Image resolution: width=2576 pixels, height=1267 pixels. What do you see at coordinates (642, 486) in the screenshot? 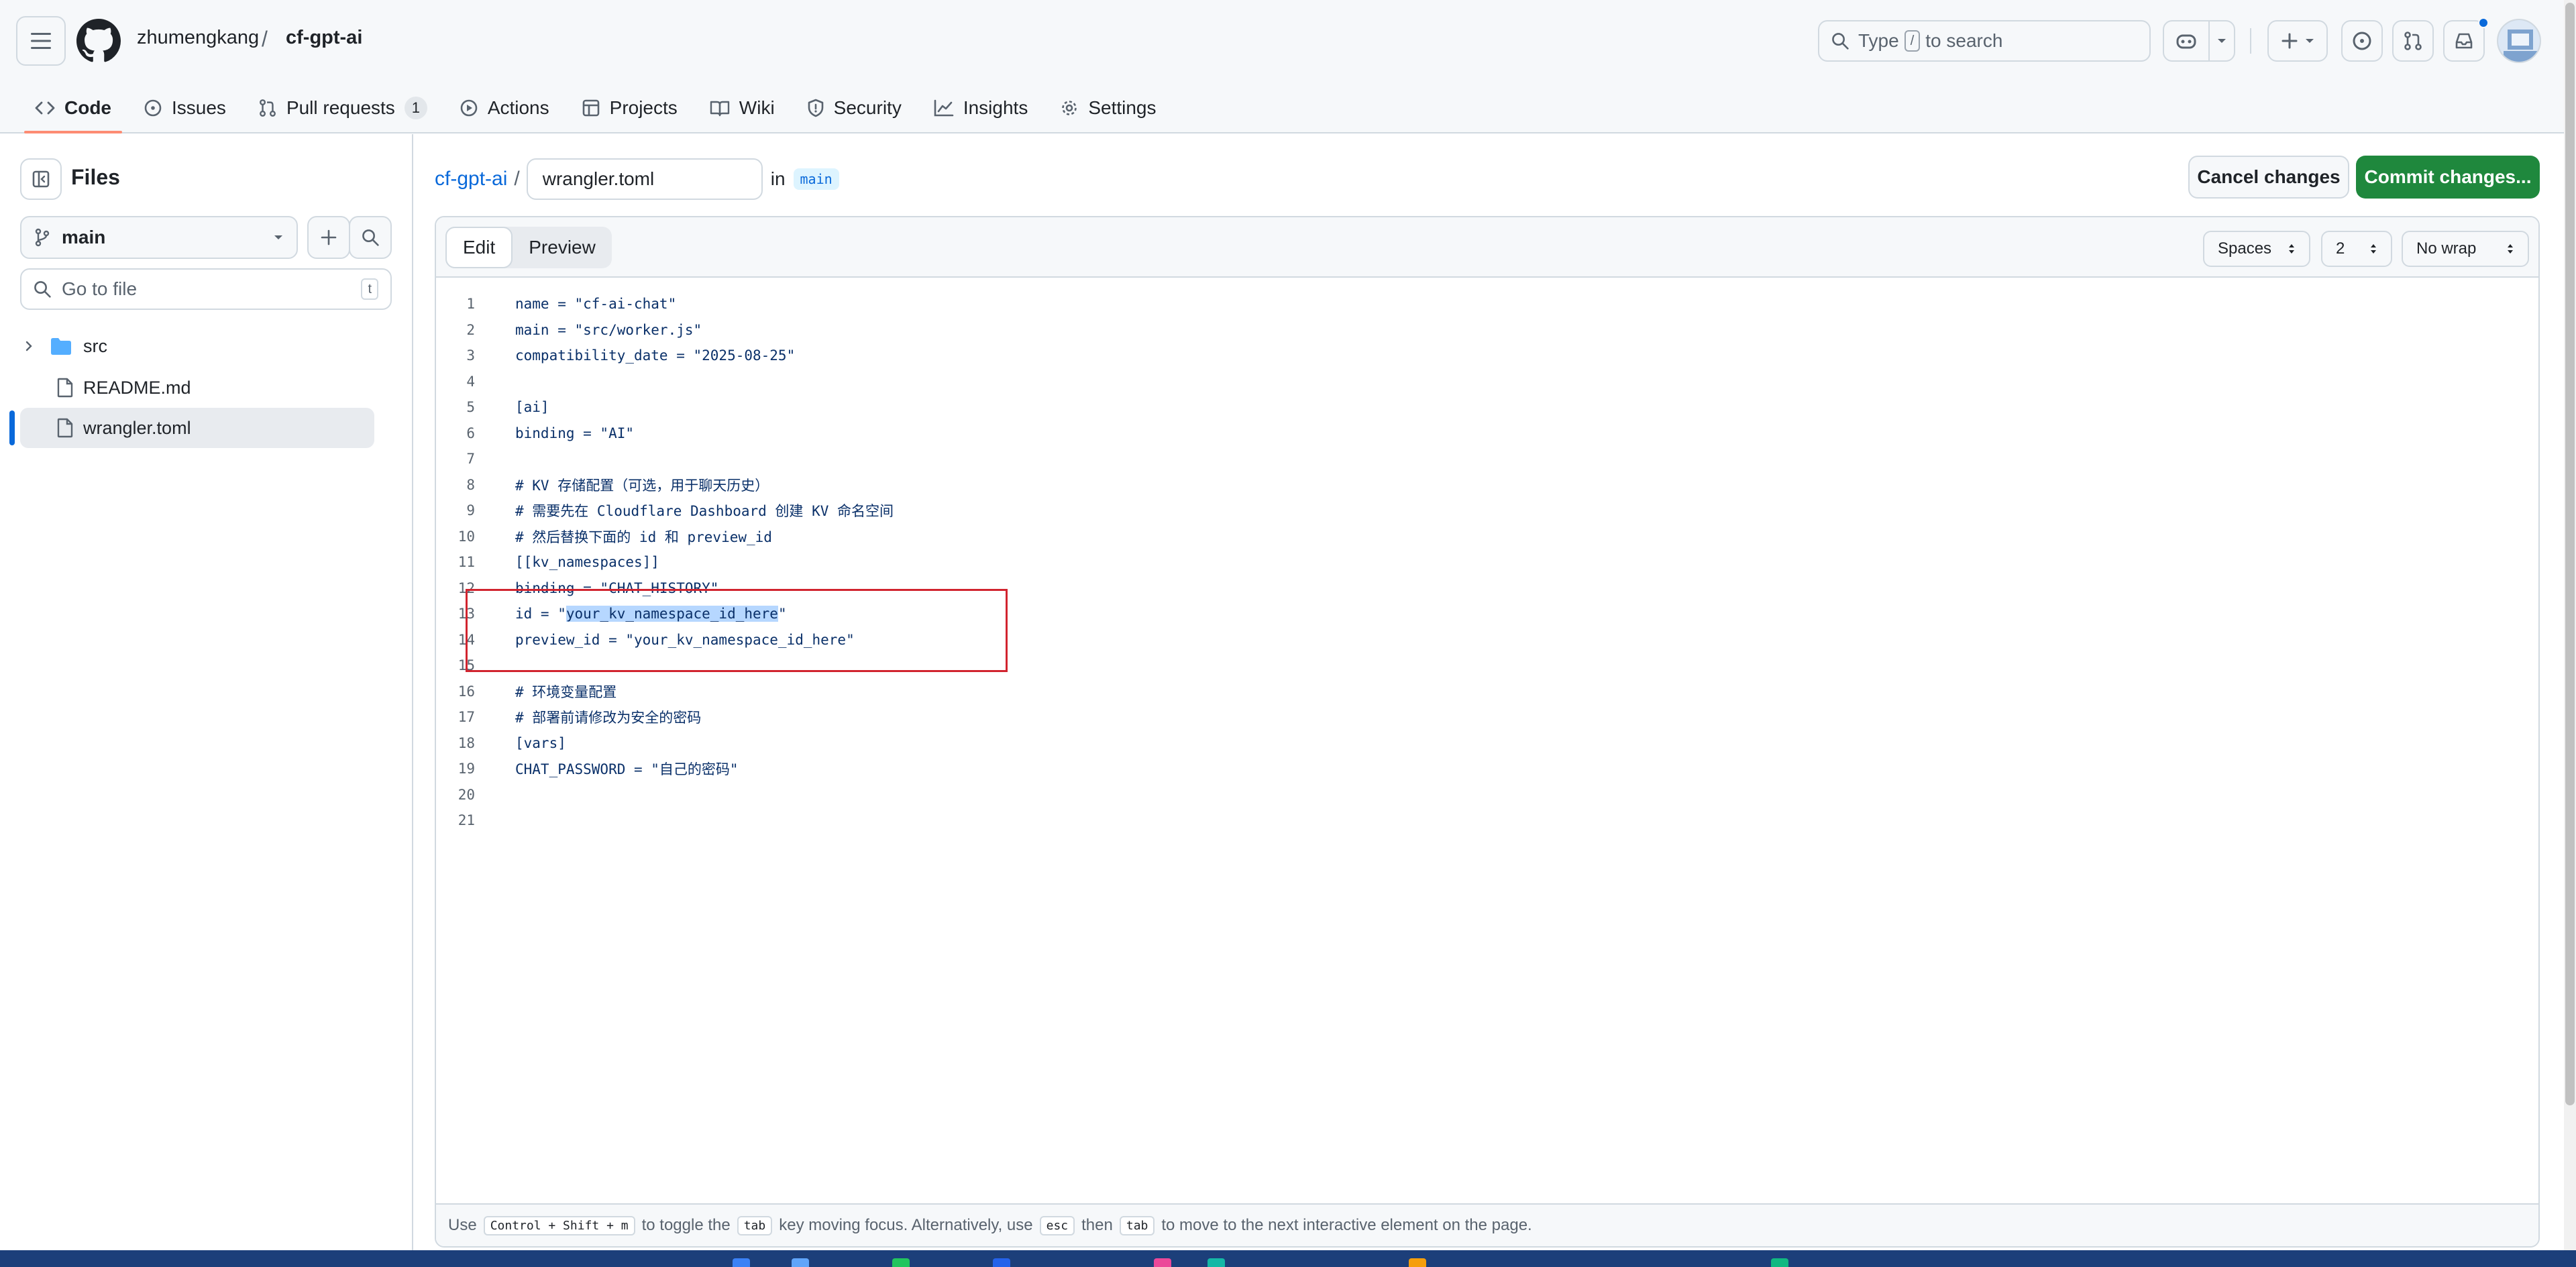
I see `line-content: # KV 存储配置（可选，用于聊天历史）` at bounding box center [642, 486].